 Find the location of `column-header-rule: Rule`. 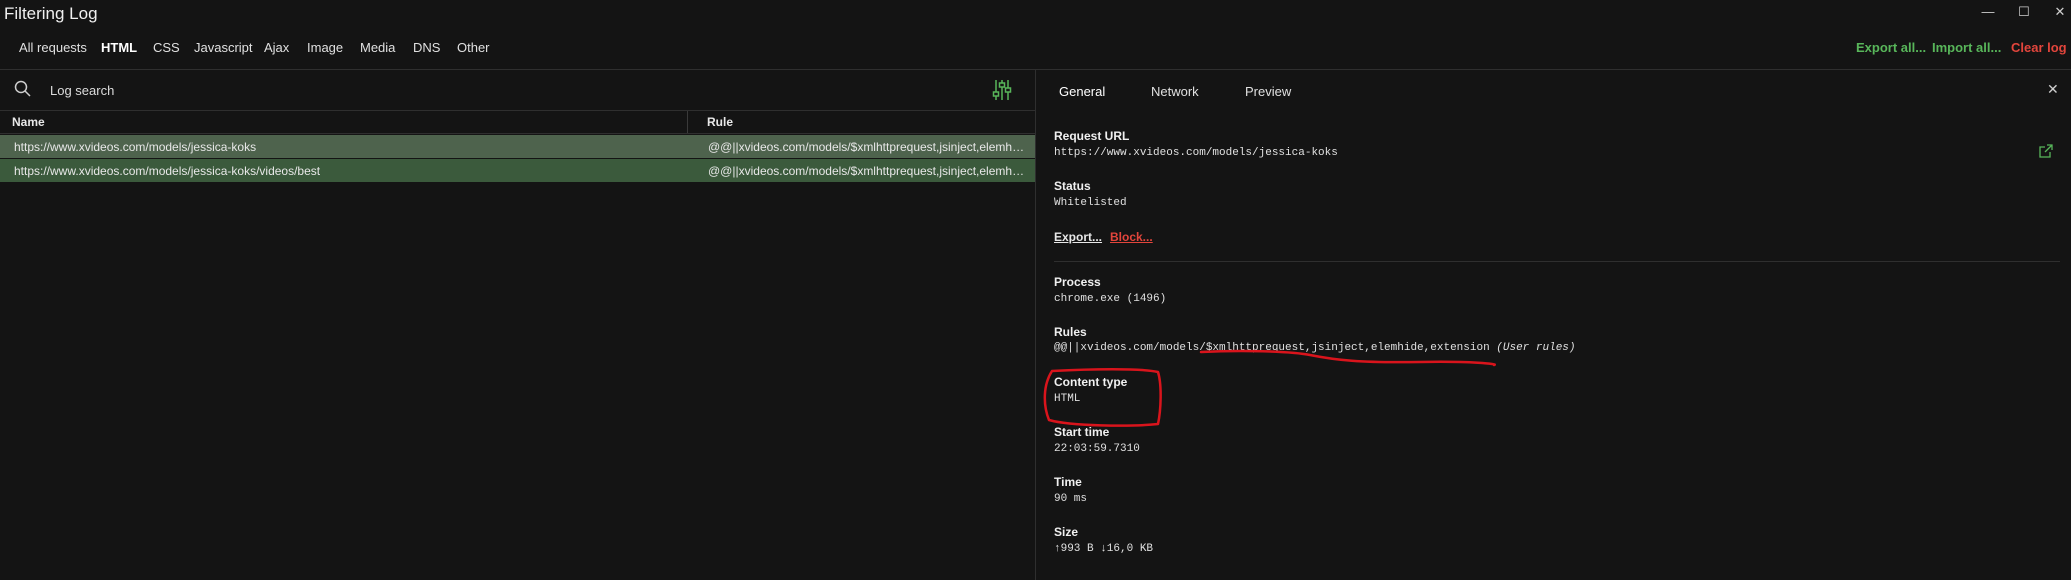

column-header-rule: Rule is located at coordinates (720, 122).